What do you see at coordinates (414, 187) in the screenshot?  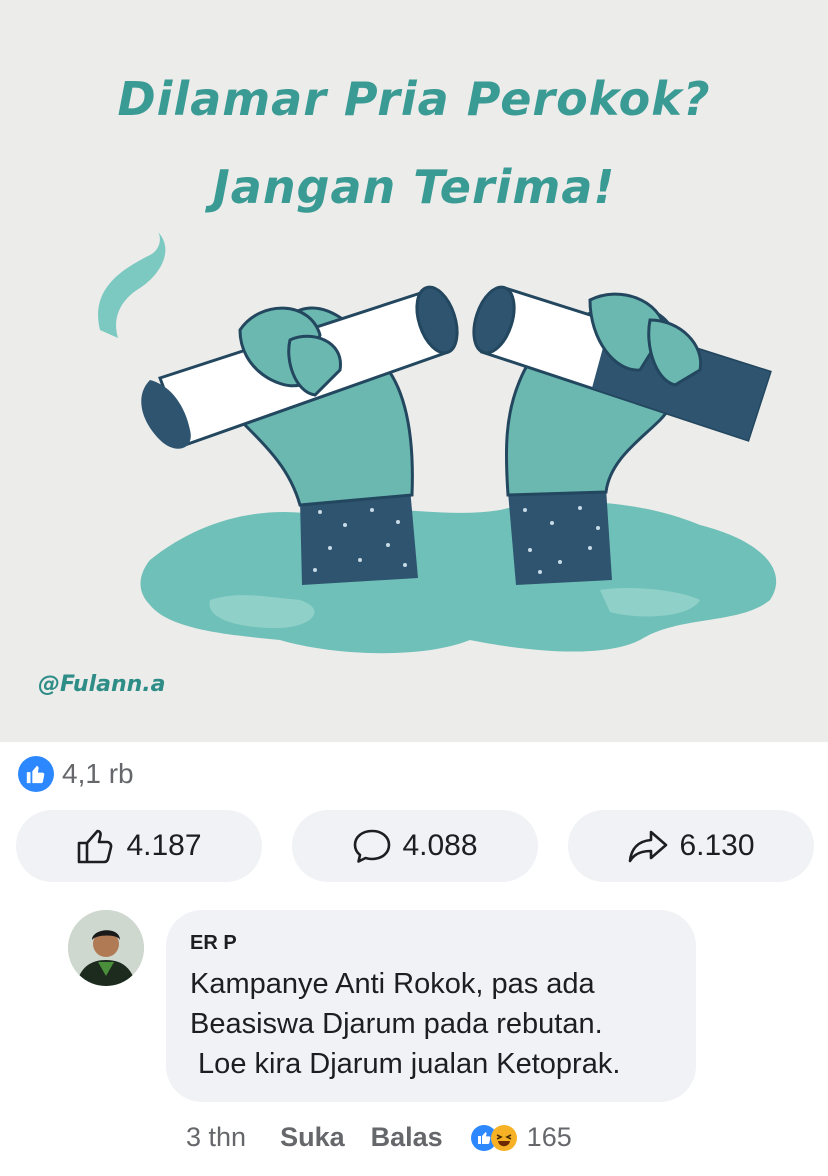 I see `image-headline-line2: Jangan Terima!` at bounding box center [414, 187].